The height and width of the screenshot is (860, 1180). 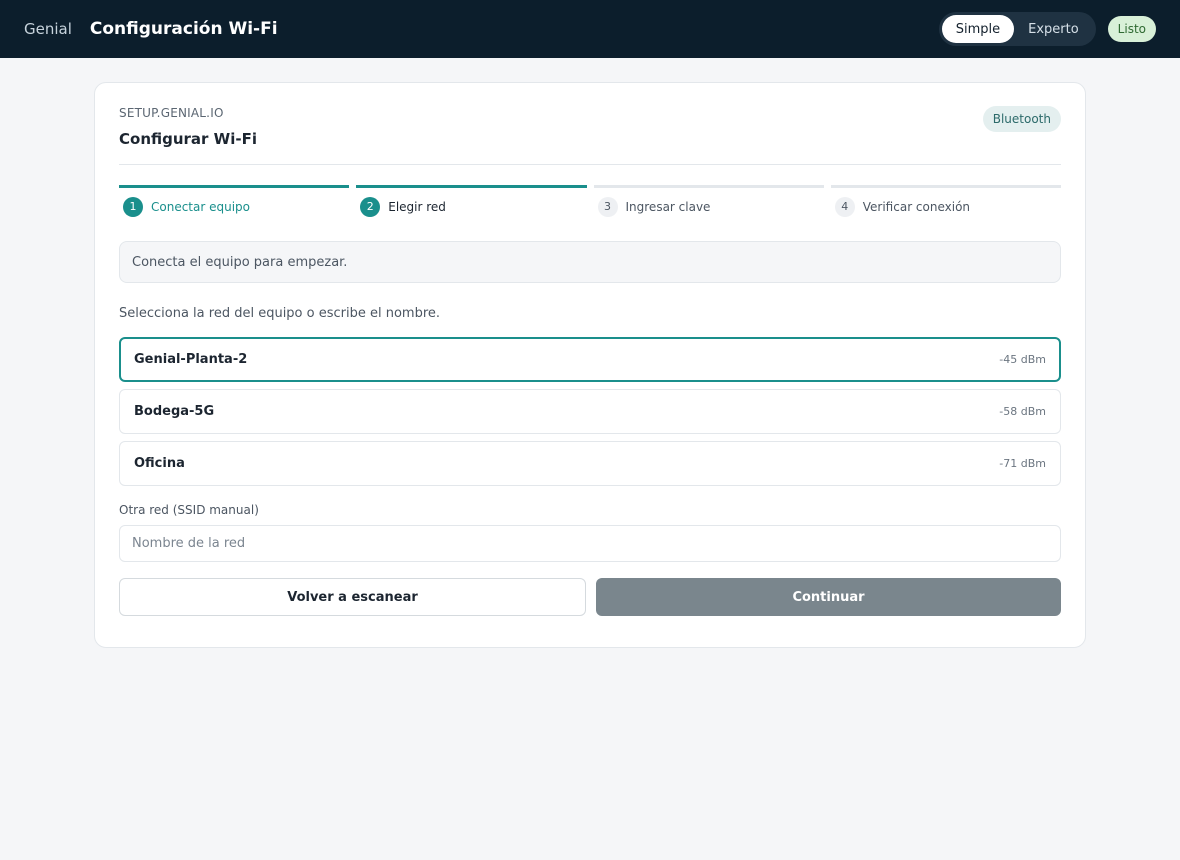 What do you see at coordinates (417, 206) in the screenshot?
I see `step-label: Elegir red` at bounding box center [417, 206].